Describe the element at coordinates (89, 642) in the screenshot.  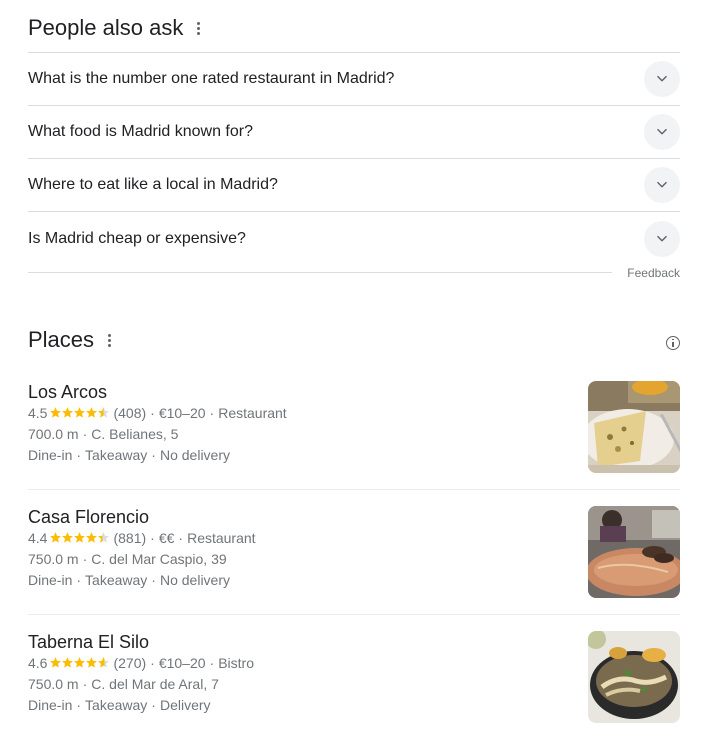
I see `place-name: Taberna El Silo` at that location.